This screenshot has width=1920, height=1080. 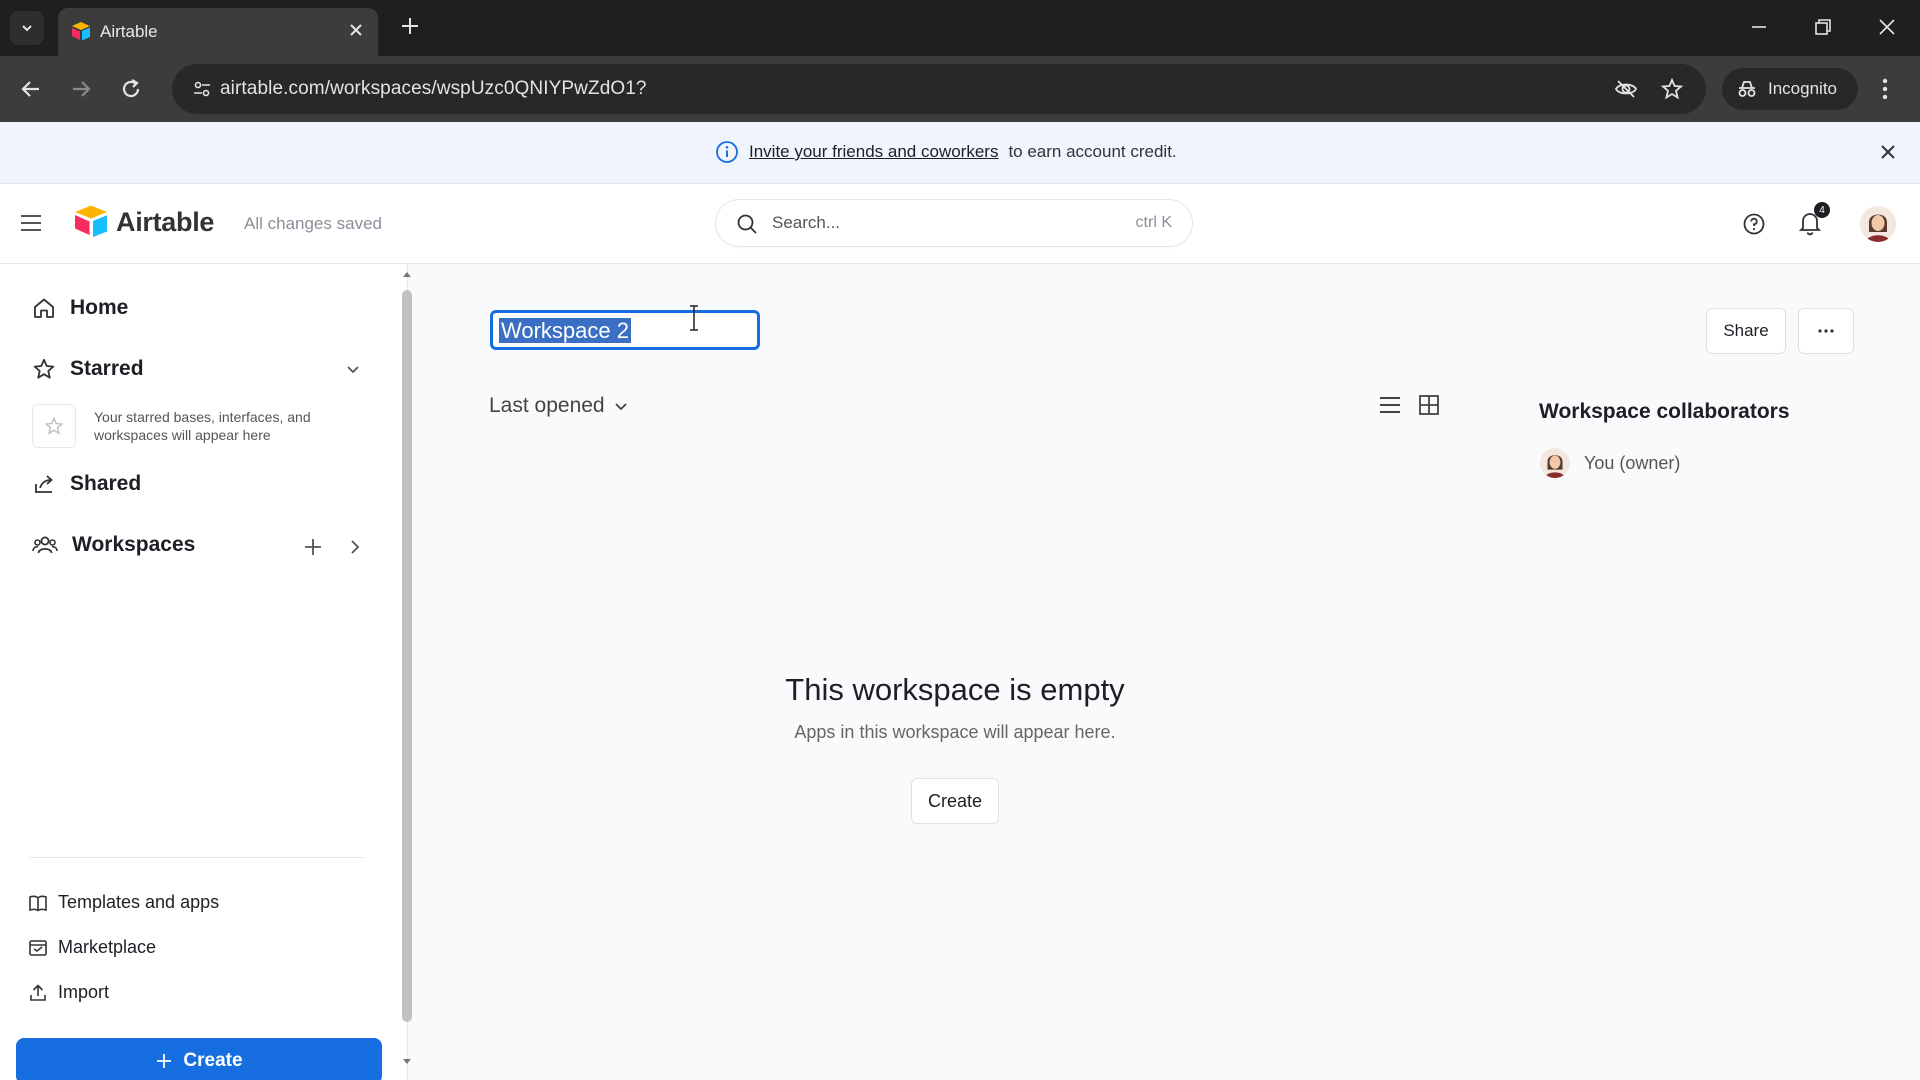 What do you see at coordinates (139, 902) in the screenshot?
I see `sidebar-item-label: Templates and apps` at bounding box center [139, 902].